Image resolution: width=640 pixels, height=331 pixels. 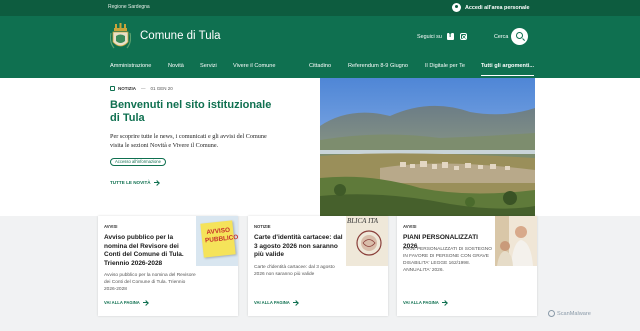 I want to click on site-title: Comune di Tula, so click(x=180, y=36).